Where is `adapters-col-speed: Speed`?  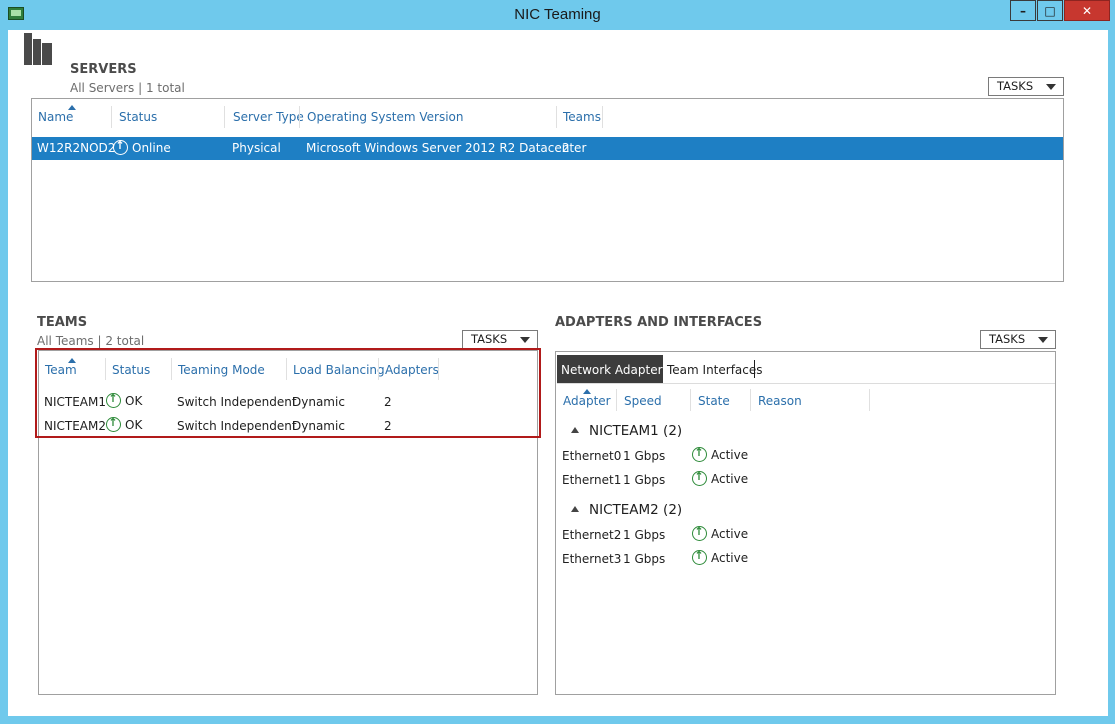 adapters-col-speed: Speed is located at coordinates (643, 401).